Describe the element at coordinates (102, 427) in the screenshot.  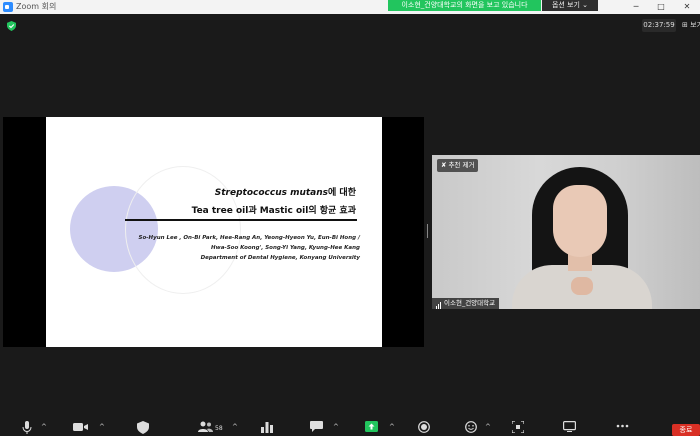
I see `video-options-chevron-icon: ^` at that location.